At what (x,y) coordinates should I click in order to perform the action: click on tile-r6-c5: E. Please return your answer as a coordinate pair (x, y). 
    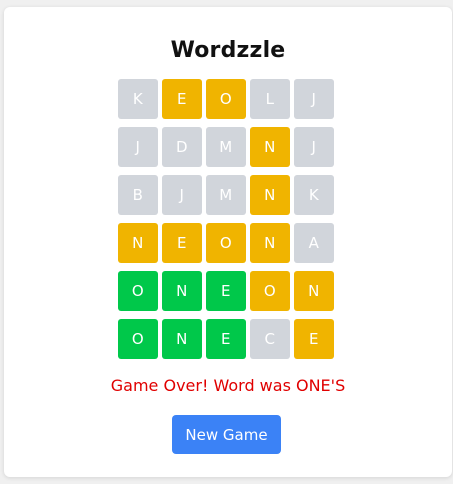
    Looking at the image, I should click on (314, 339).